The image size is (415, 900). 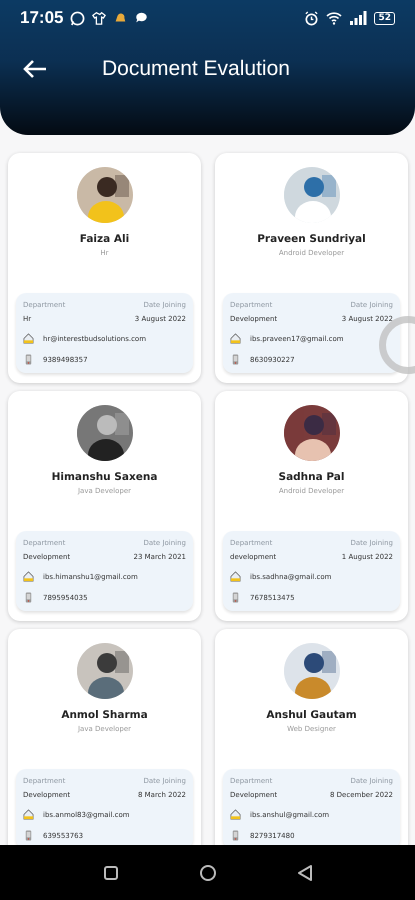 I want to click on employee-name: Sadhna Pal, so click(x=311, y=477).